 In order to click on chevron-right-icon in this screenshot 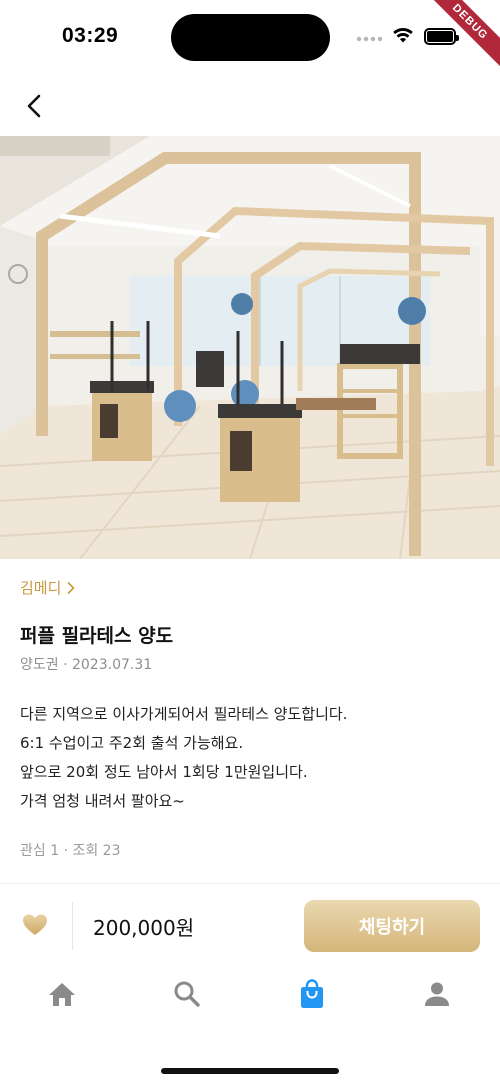, I will do `click(71, 587)`.